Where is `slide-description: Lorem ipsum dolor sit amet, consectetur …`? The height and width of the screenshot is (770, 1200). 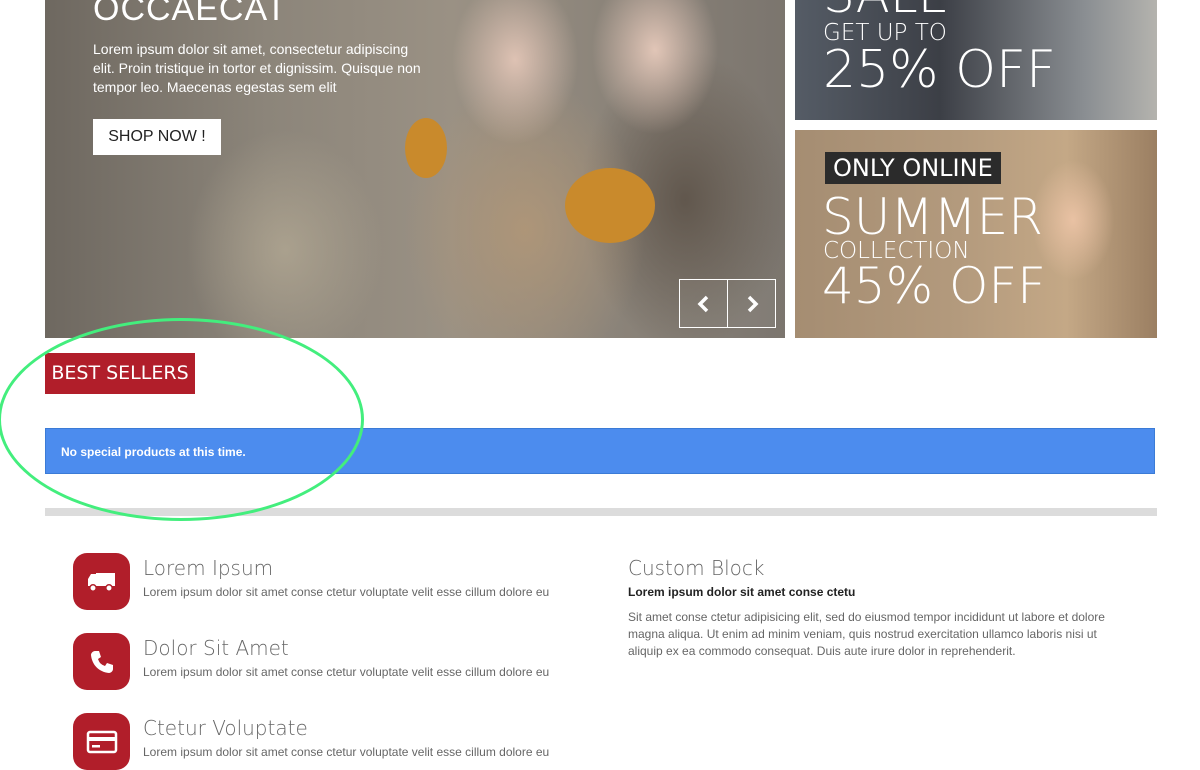
slide-description: Lorem ipsum dolor sit amet, consectetur … is located at coordinates (257, 68).